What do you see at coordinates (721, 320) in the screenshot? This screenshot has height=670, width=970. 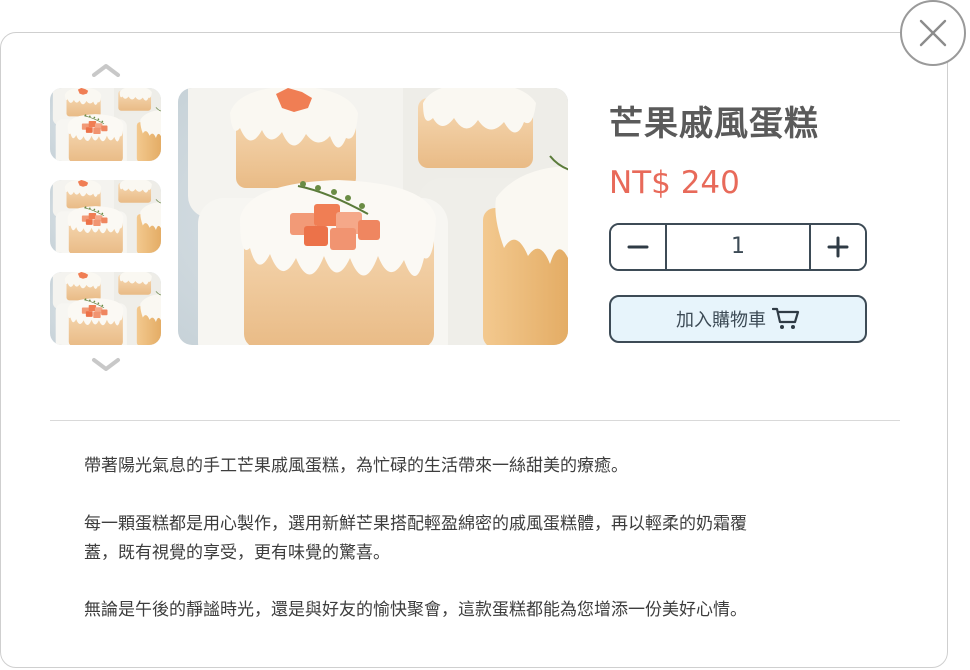 I see `add-to-cart-label: 加入購物車` at bounding box center [721, 320].